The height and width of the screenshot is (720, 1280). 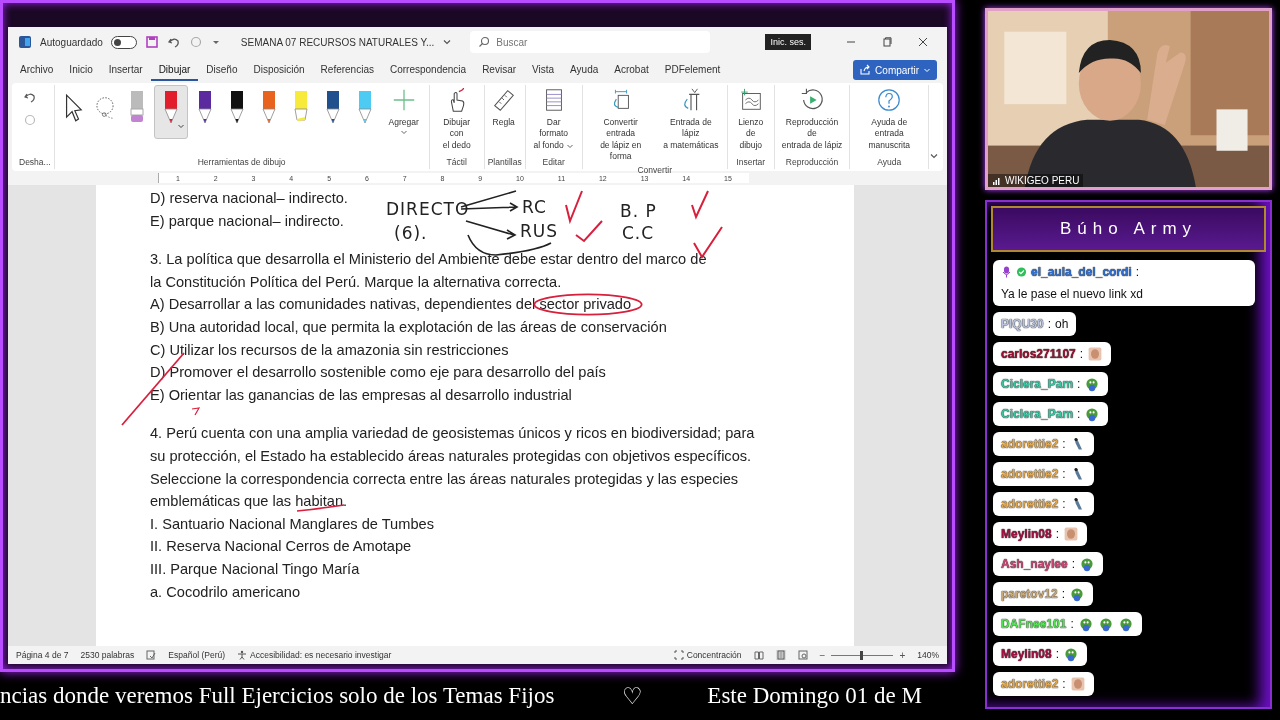 What do you see at coordinates (247, 221) in the screenshot?
I see `document-text: E) parque nacional– indirecto.` at bounding box center [247, 221].